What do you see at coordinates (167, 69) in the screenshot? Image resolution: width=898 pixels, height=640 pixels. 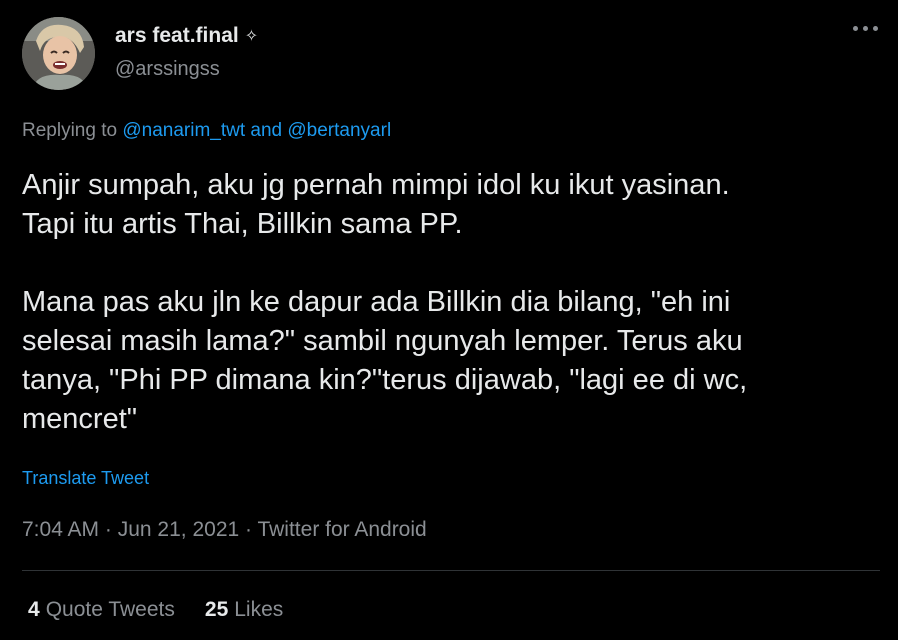 I see `author-handle: @arssingss` at bounding box center [167, 69].